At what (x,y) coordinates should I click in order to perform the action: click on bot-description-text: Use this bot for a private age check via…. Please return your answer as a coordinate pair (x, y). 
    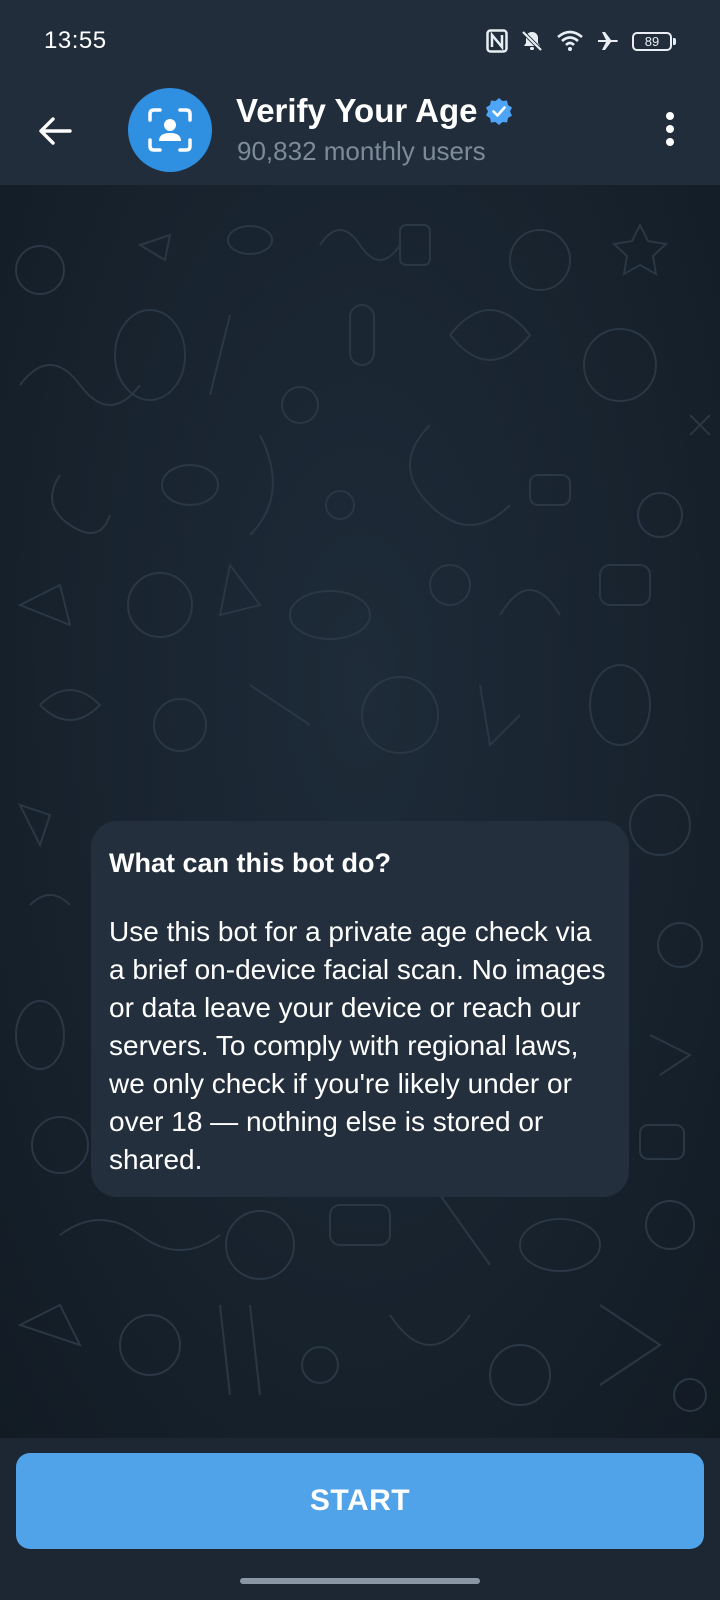
    Looking at the image, I should click on (357, 1046).